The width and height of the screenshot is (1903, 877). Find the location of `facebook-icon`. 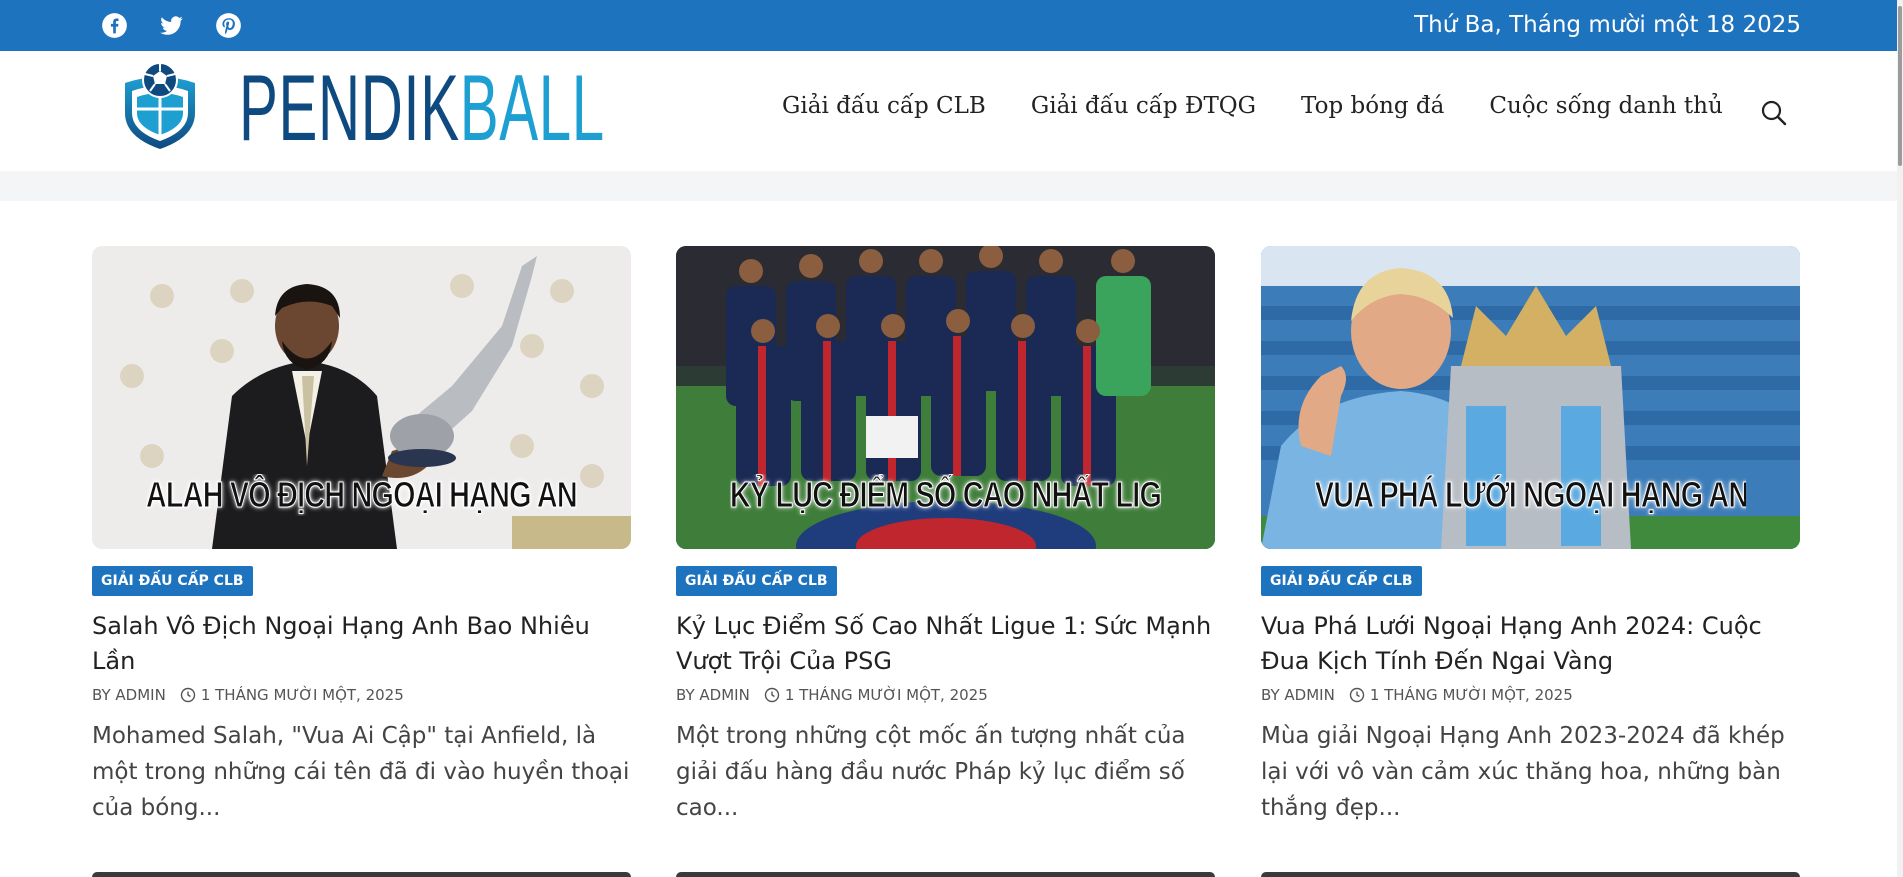

facebook-icon is located at coordinates (114, 25).